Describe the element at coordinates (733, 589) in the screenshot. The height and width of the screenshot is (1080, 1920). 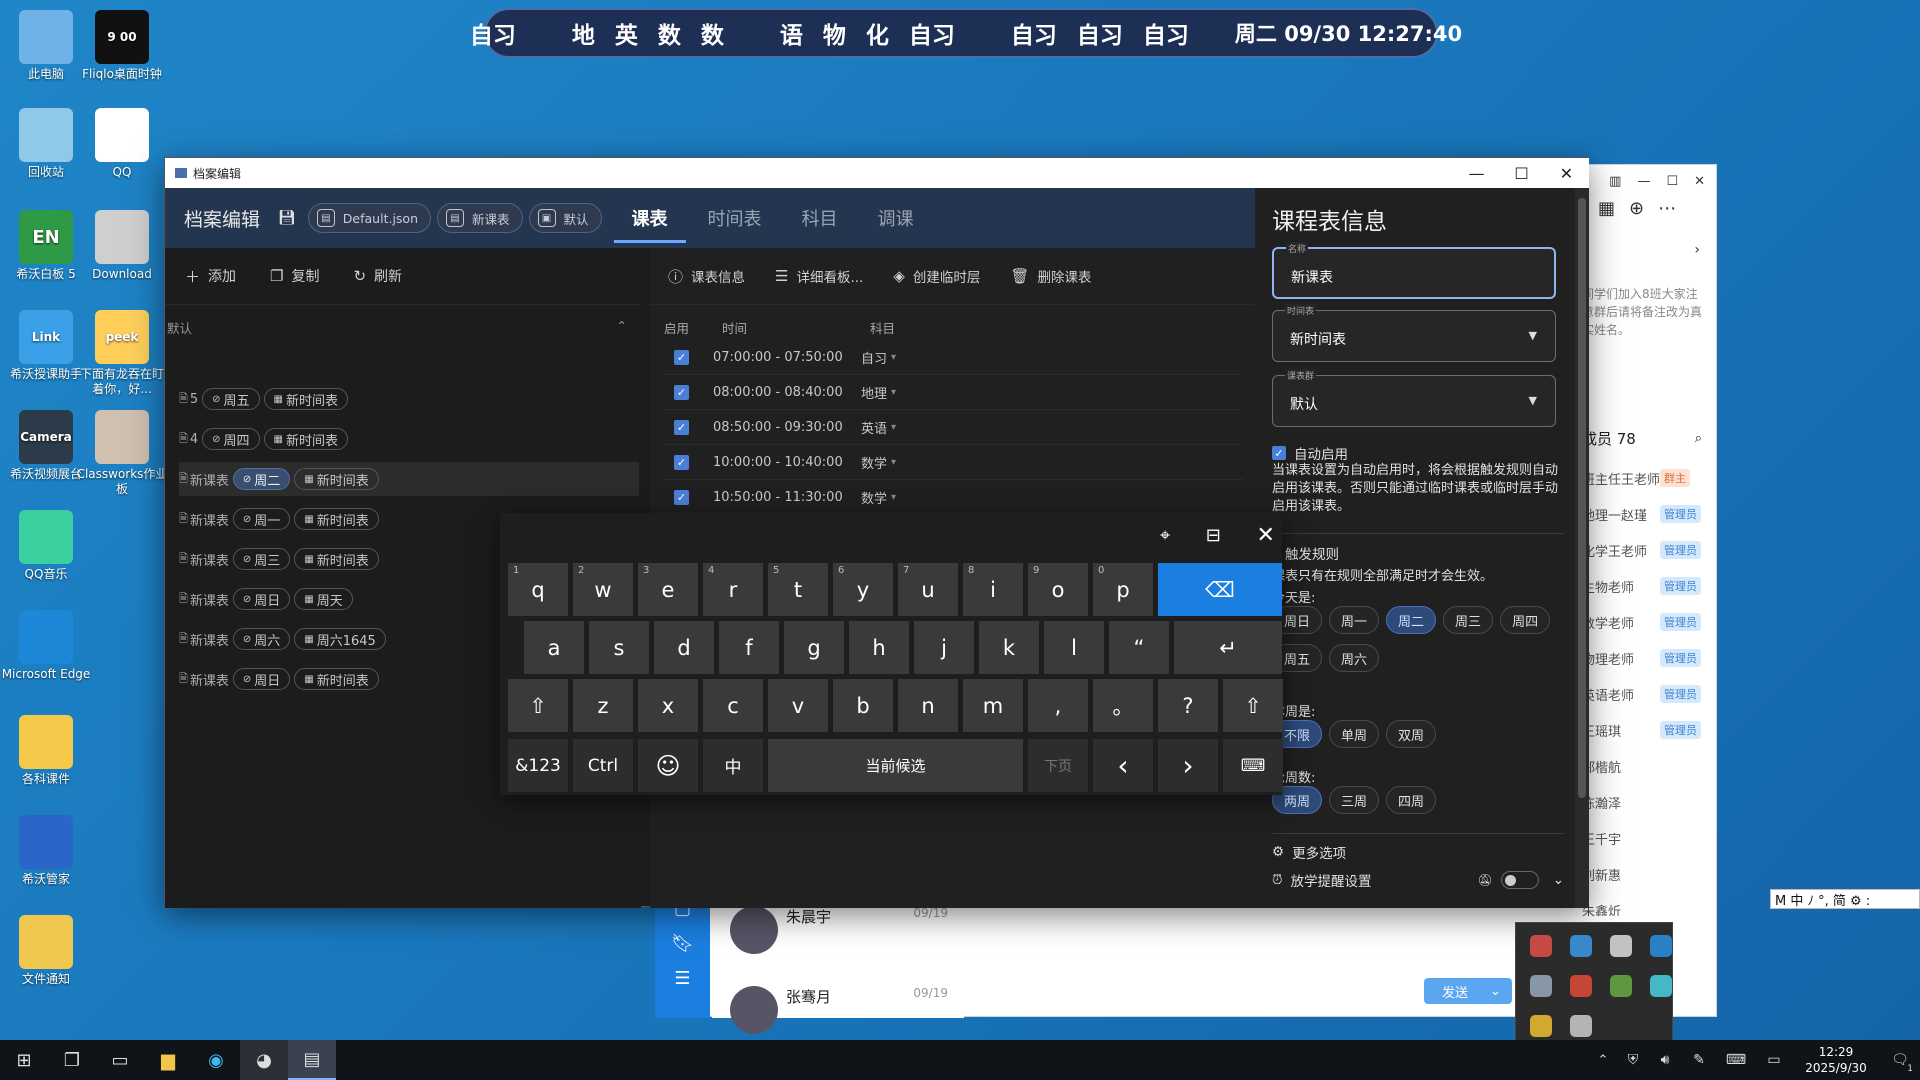
I see `key-r: 4r` at that location.